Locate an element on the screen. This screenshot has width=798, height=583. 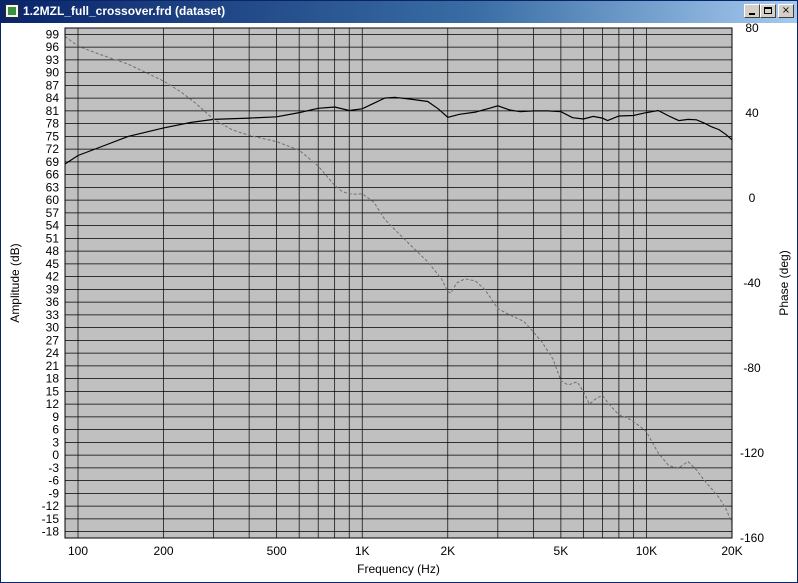
y2-tick-label: 0 is located at coordinates (752, 198).